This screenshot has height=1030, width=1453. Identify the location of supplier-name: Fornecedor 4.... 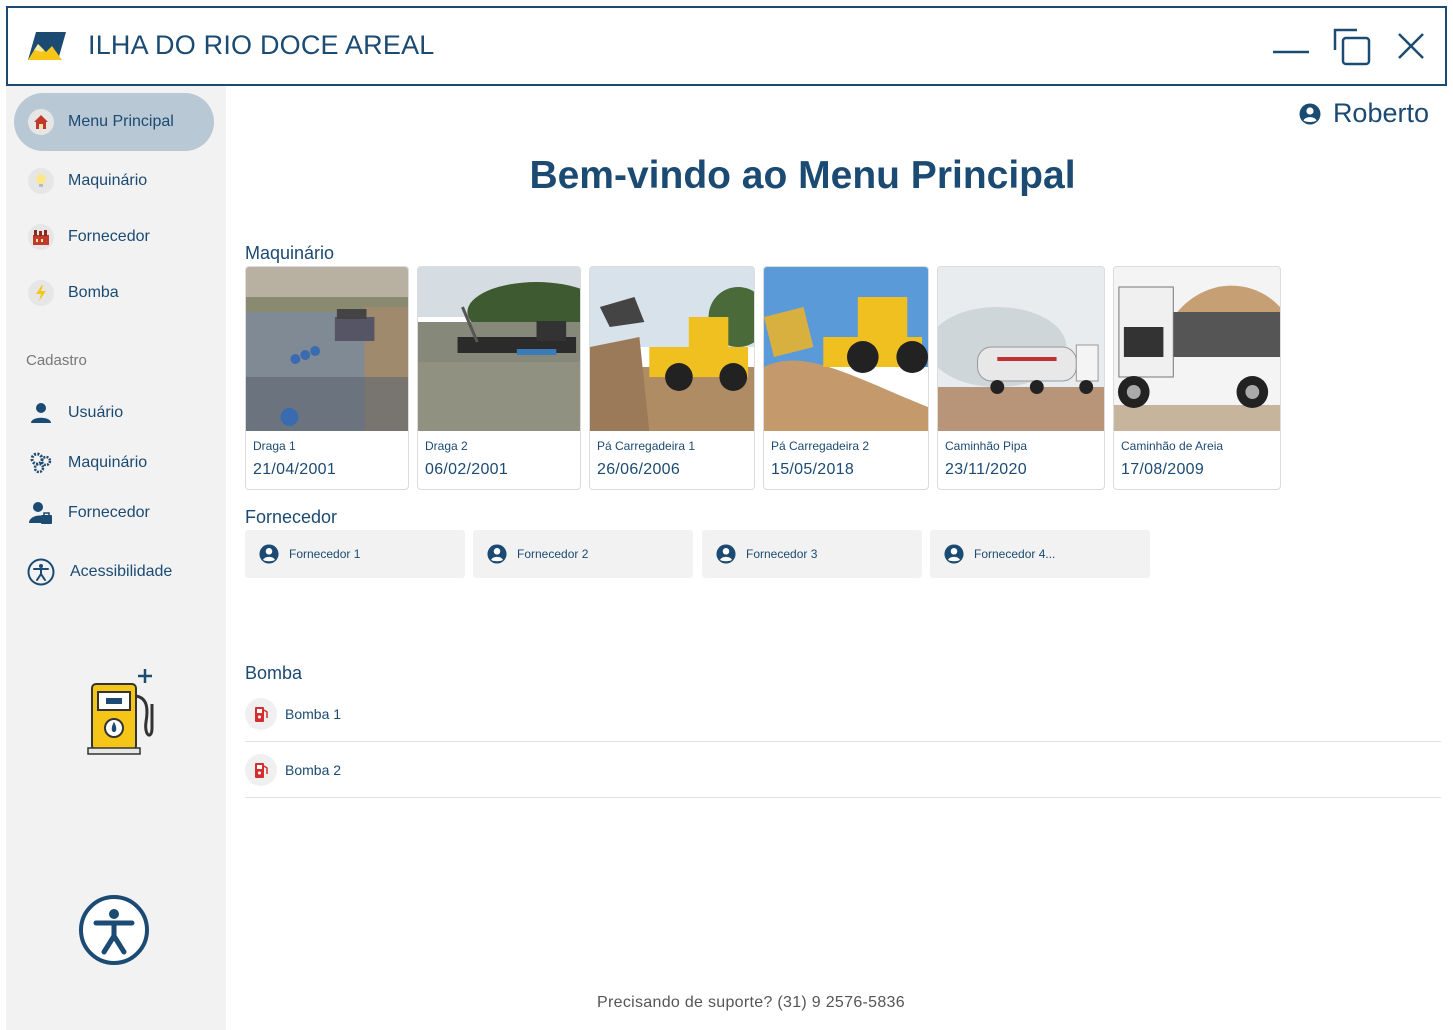
(1015, 554).